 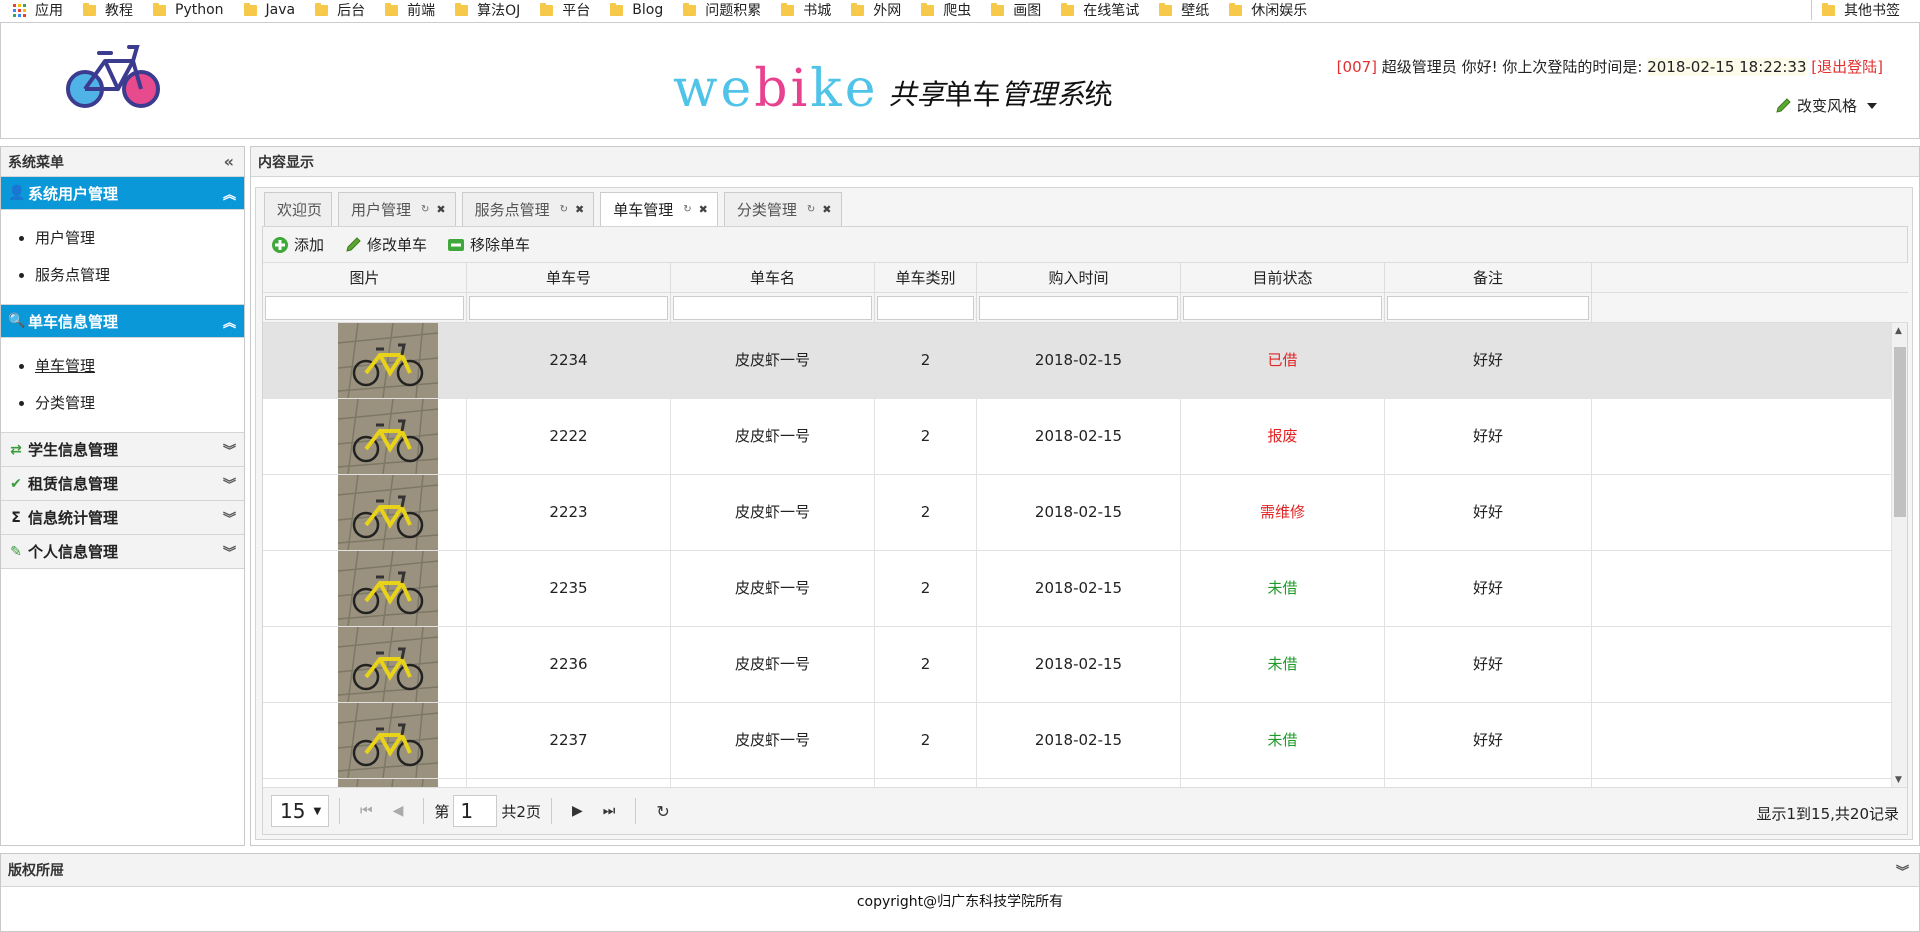 I want to click on vertical-scrollbar: ▲ ▼, so click(x=1899, y=555).